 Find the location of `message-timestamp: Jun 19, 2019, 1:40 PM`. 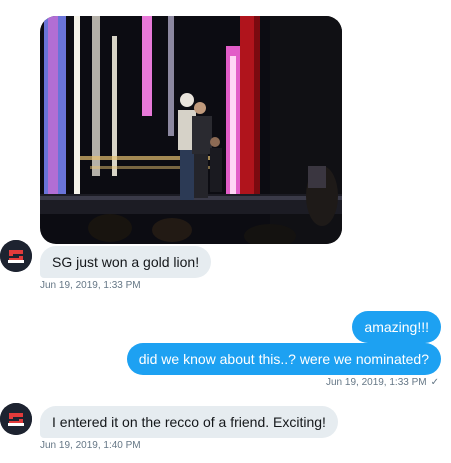

message-timestamp: Jun 19, 2019, 1:40 PM is located at coordinates (90, 445).